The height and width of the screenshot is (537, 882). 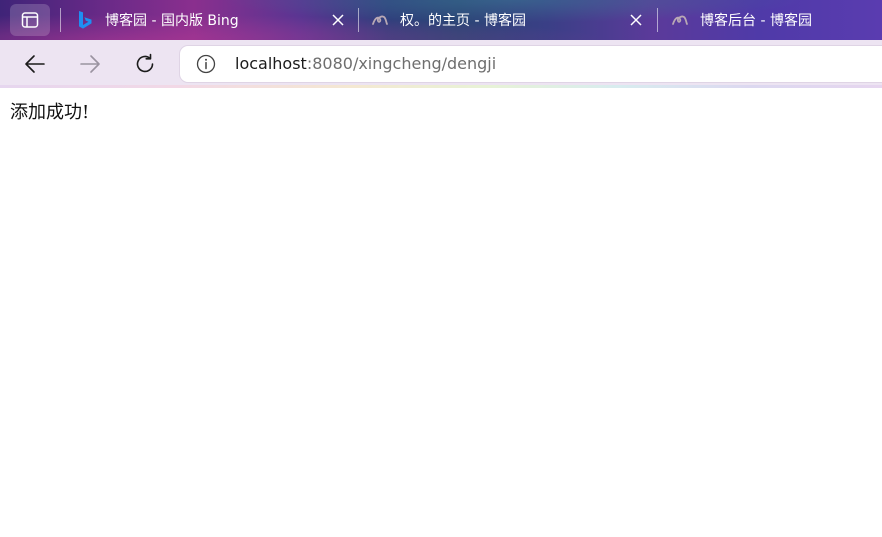 I want to click on info-icon, so click(x=206, y=64).